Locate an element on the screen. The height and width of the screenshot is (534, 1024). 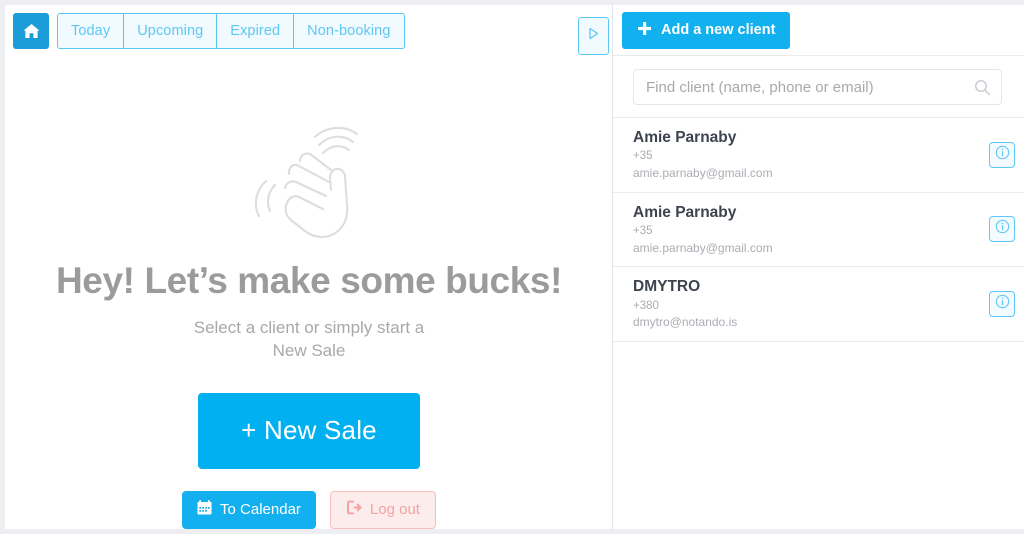
new-sale-label: + New Sale is located at coordinates (309, 430).